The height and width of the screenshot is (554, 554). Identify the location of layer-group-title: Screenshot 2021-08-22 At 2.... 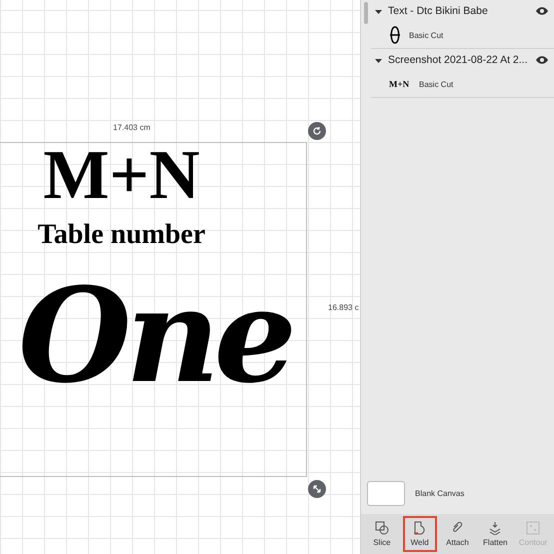
(459, 60).